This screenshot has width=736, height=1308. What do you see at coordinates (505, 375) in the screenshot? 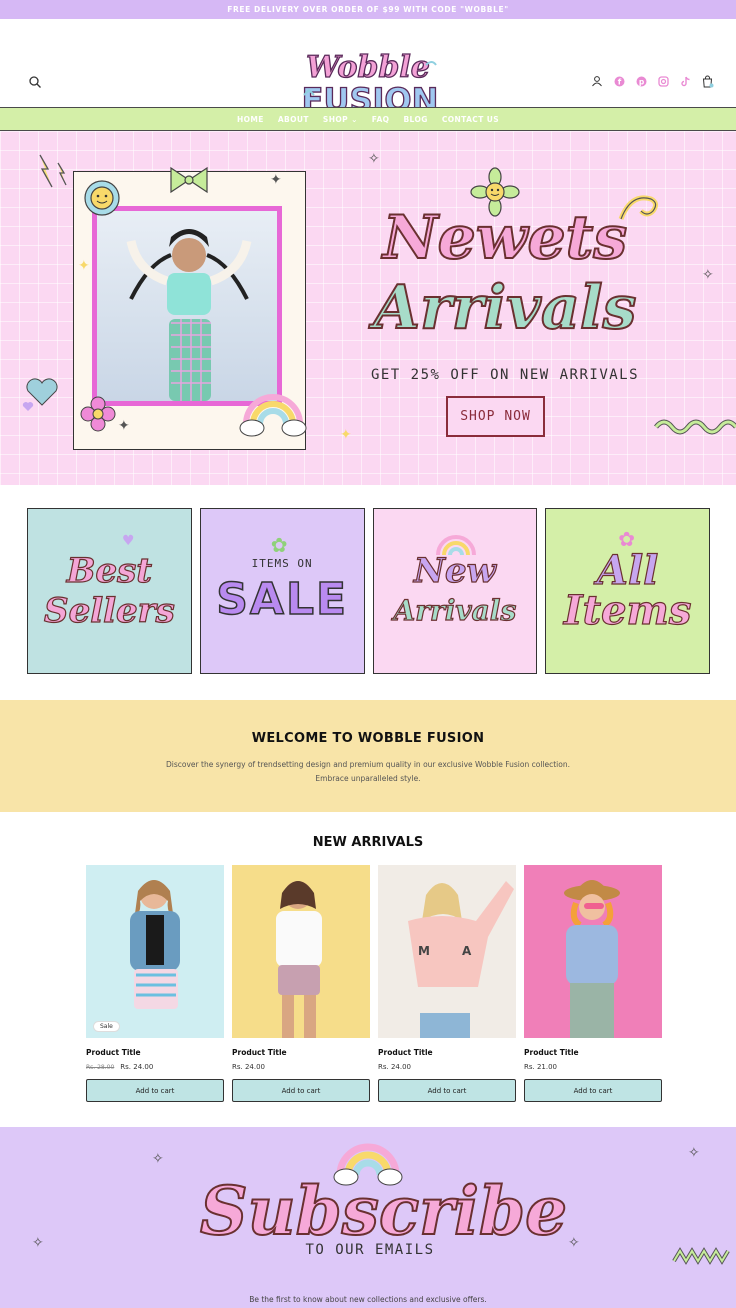
I see `hero-subtitle: GET 25% OFF ON NEW ARRIVALS` at bounding box center [505, 375].